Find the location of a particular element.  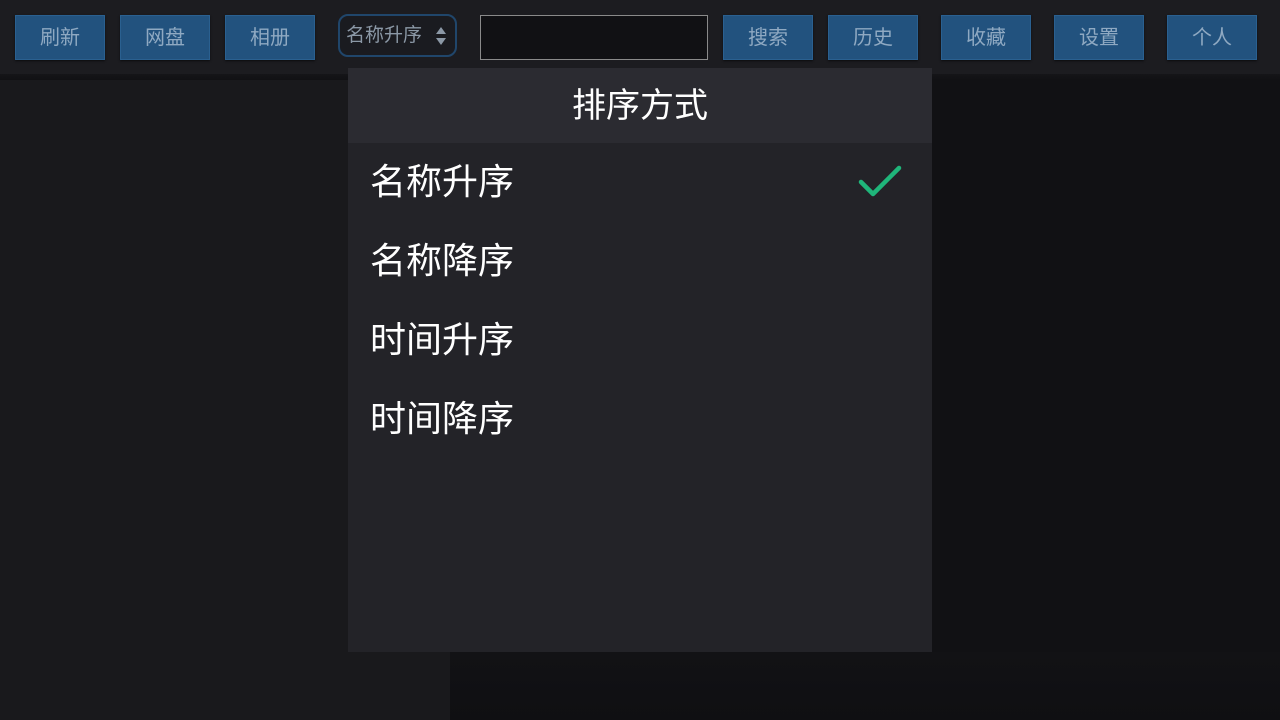

dialog-title: 排序方式 is located at coordinates (640, 105).